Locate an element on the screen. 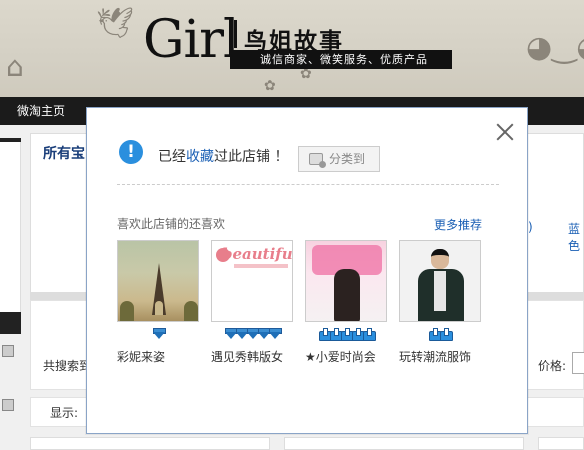 The height and width of the screenshot is (450, 584). shirt-shape is located at coordinates (440, 291).